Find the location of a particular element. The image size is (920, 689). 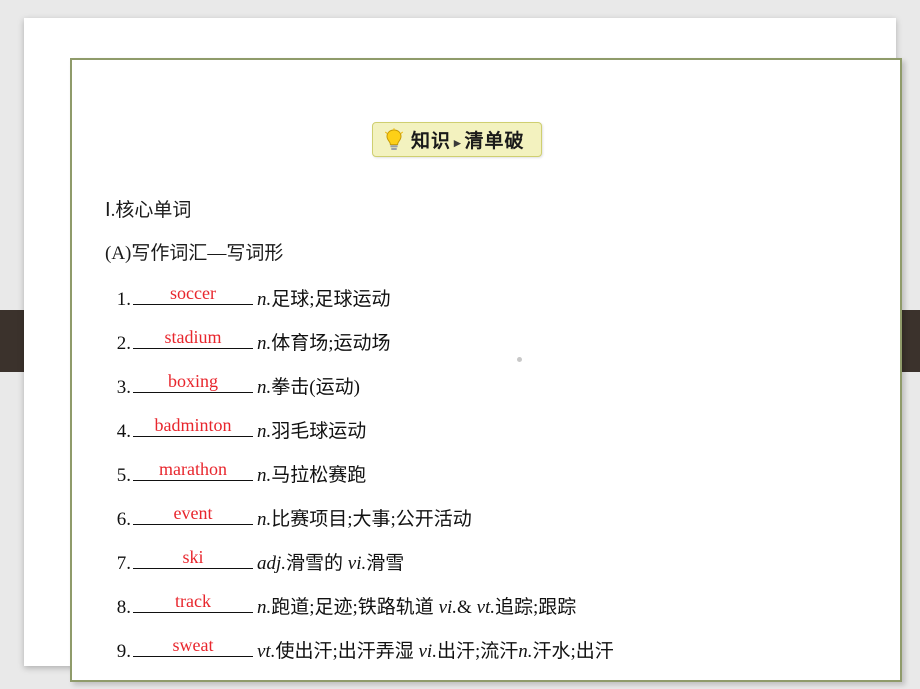

list-item: 6. event n.比赛项目;大事;公开活动 is located at coordinates (500, 524).